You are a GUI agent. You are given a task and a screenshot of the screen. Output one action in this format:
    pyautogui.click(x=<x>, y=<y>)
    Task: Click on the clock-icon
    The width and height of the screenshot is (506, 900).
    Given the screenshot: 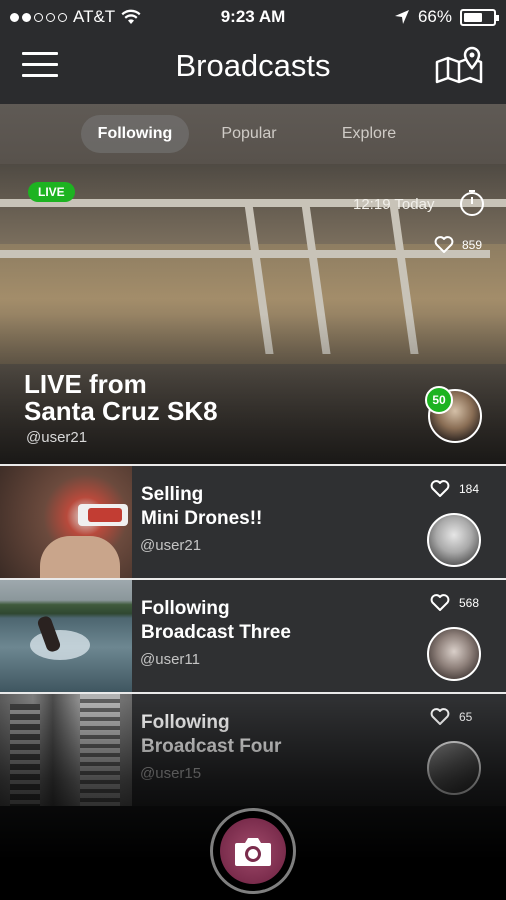 What is the action you would take?
    pyautogui.click(x=472, y=203)
    